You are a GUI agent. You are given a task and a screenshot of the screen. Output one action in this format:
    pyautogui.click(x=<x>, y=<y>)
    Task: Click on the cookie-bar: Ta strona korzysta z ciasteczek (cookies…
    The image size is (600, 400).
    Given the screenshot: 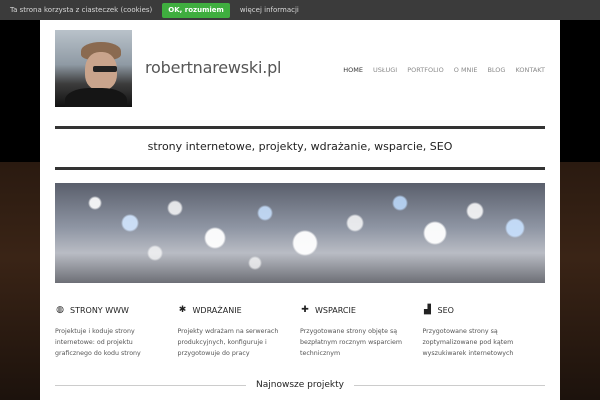 What is the action you would take?
    pyautogui.click(x=300, y=10)
    